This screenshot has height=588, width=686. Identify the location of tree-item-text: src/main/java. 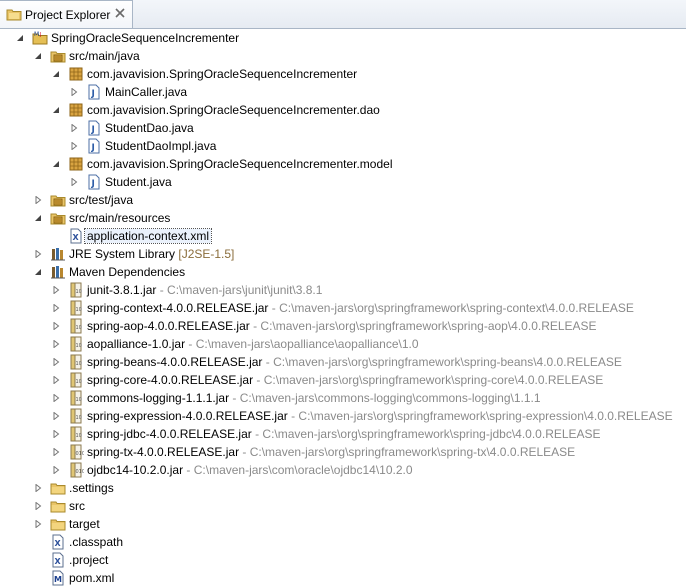
(104, 56).